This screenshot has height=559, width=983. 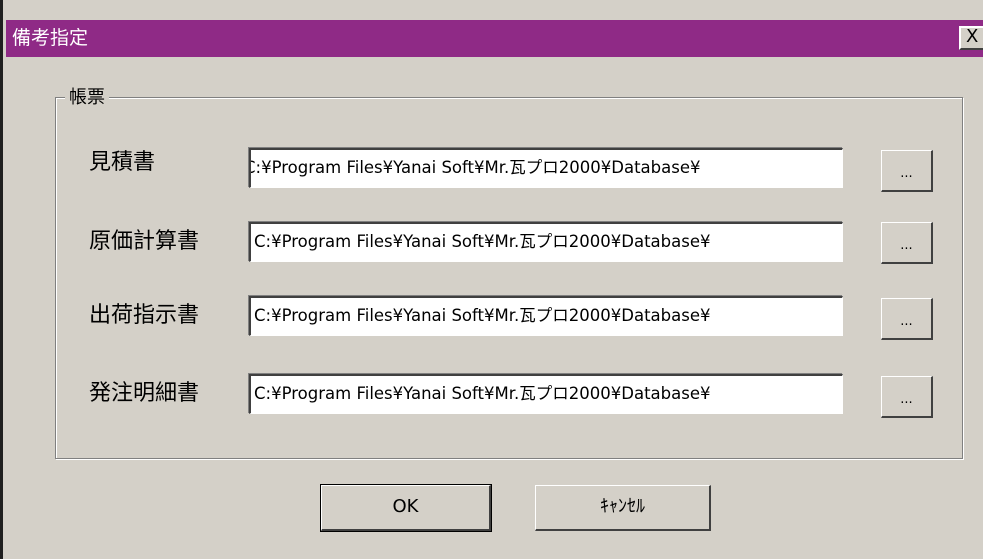 I want to click on title-bar: 備考指定 X, so click(x=494, y=38).